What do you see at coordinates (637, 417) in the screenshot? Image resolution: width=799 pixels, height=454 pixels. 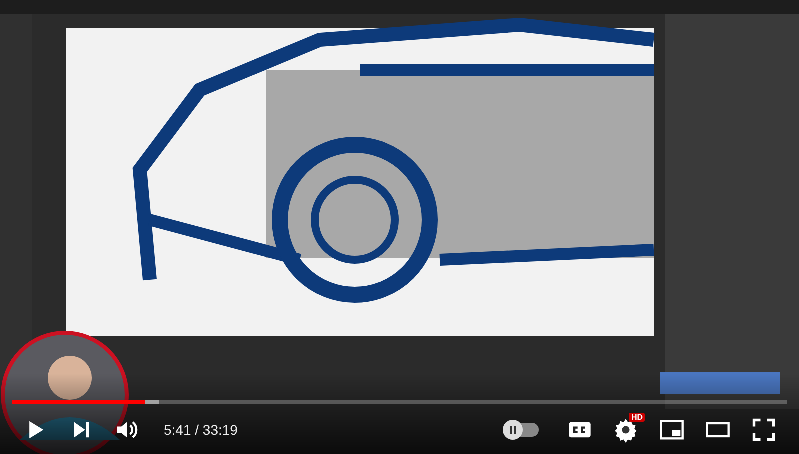 I see `quality-badge: HD` at bounding box center [637, 417].